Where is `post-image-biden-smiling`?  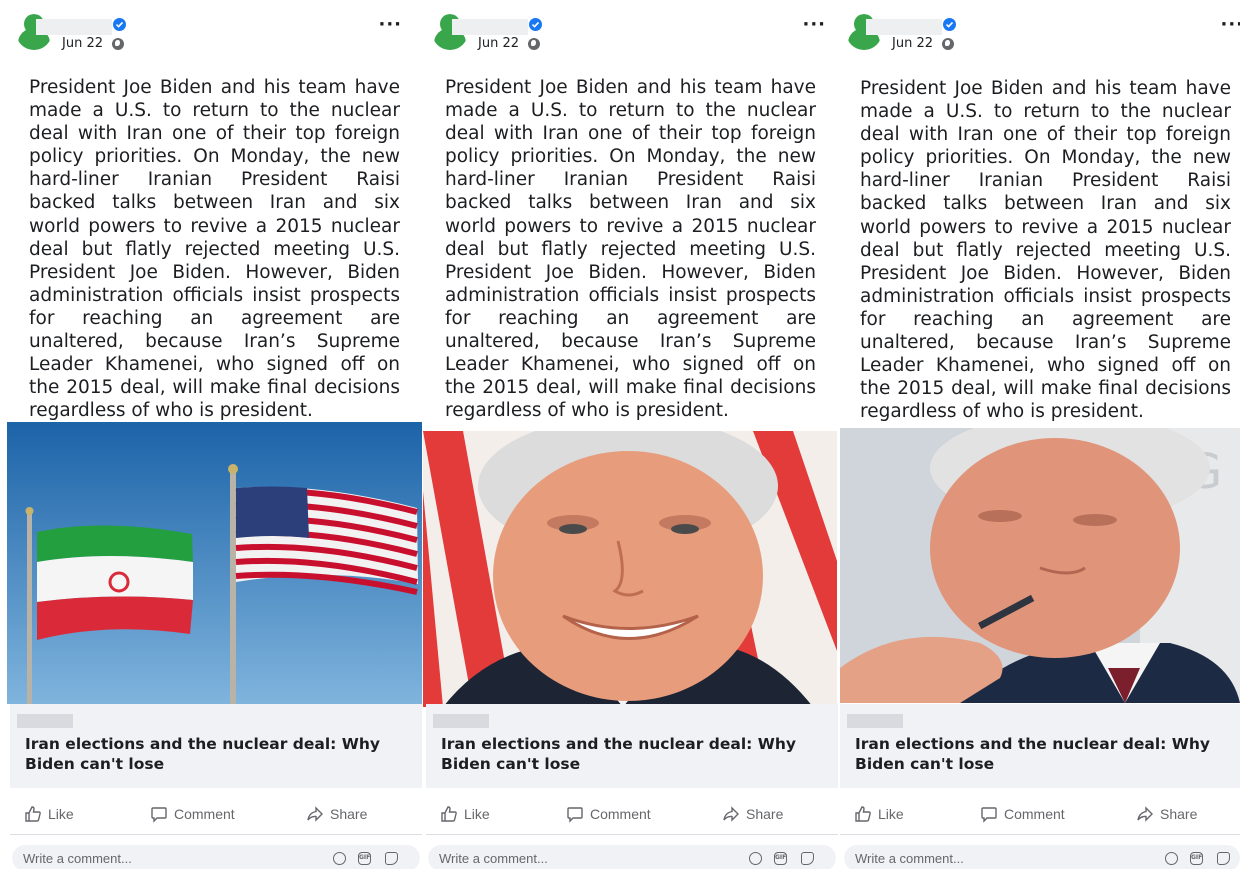 post-image-biden-smiling is located at coordinates (630, 569).